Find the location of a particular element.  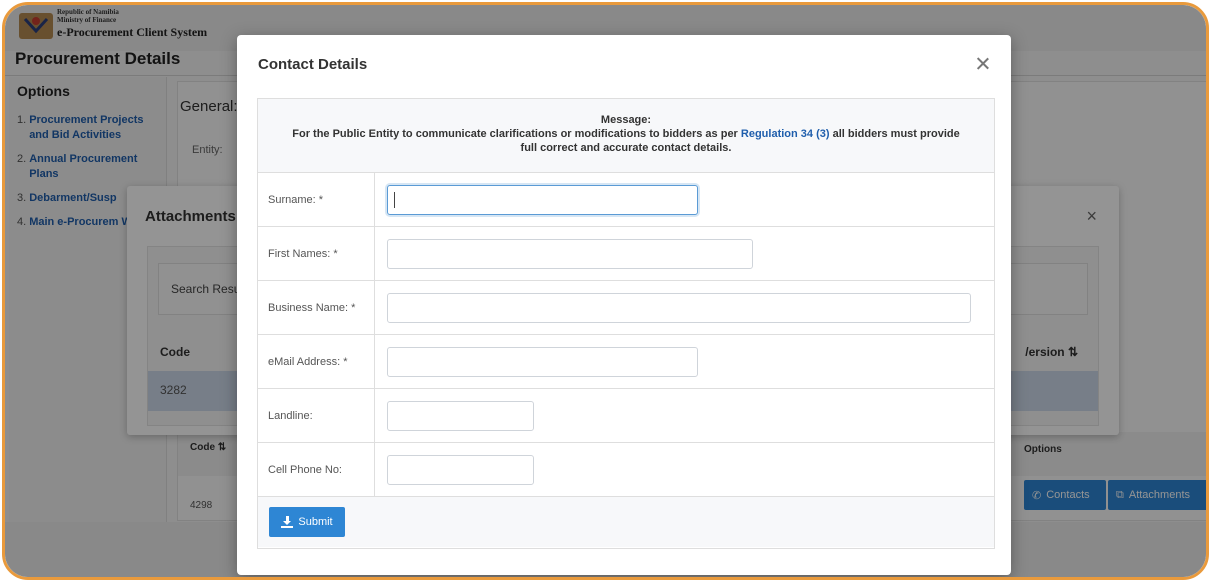

landline-input is located at coordinates (460, 415).